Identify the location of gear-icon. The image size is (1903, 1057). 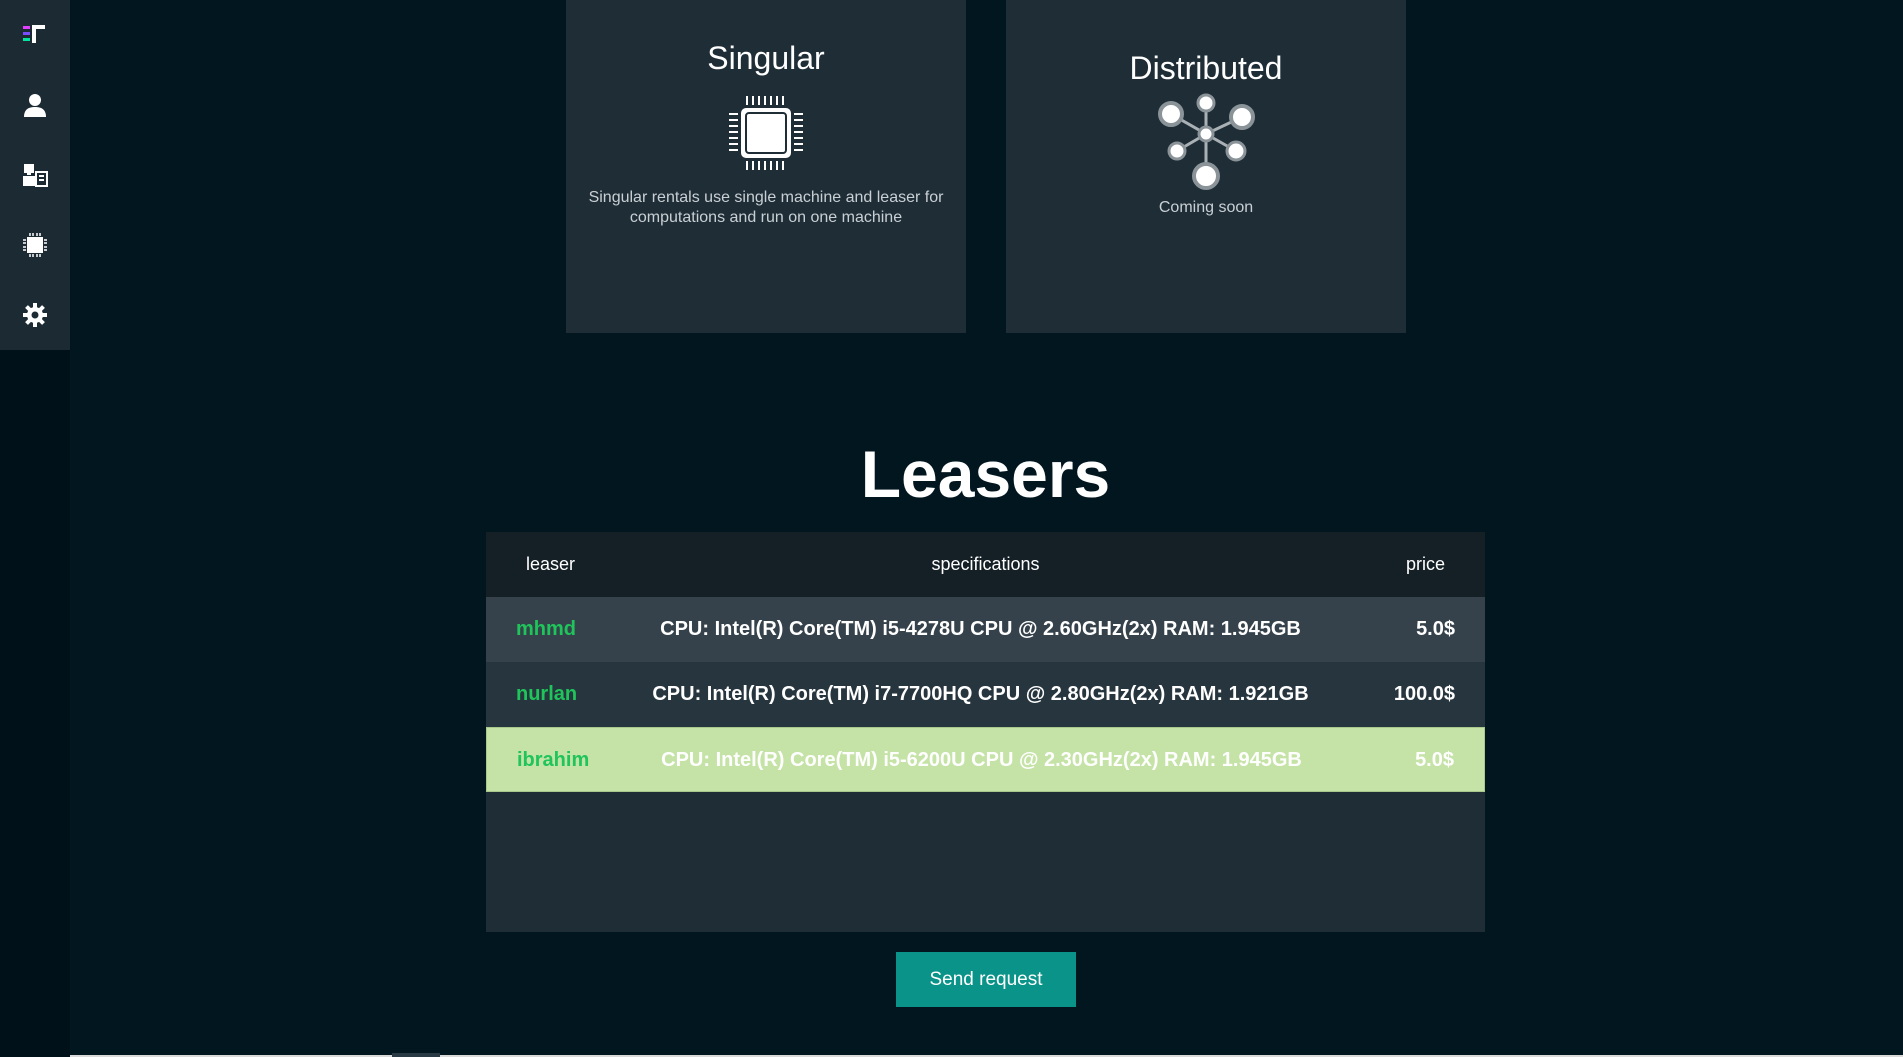
(35, 315).